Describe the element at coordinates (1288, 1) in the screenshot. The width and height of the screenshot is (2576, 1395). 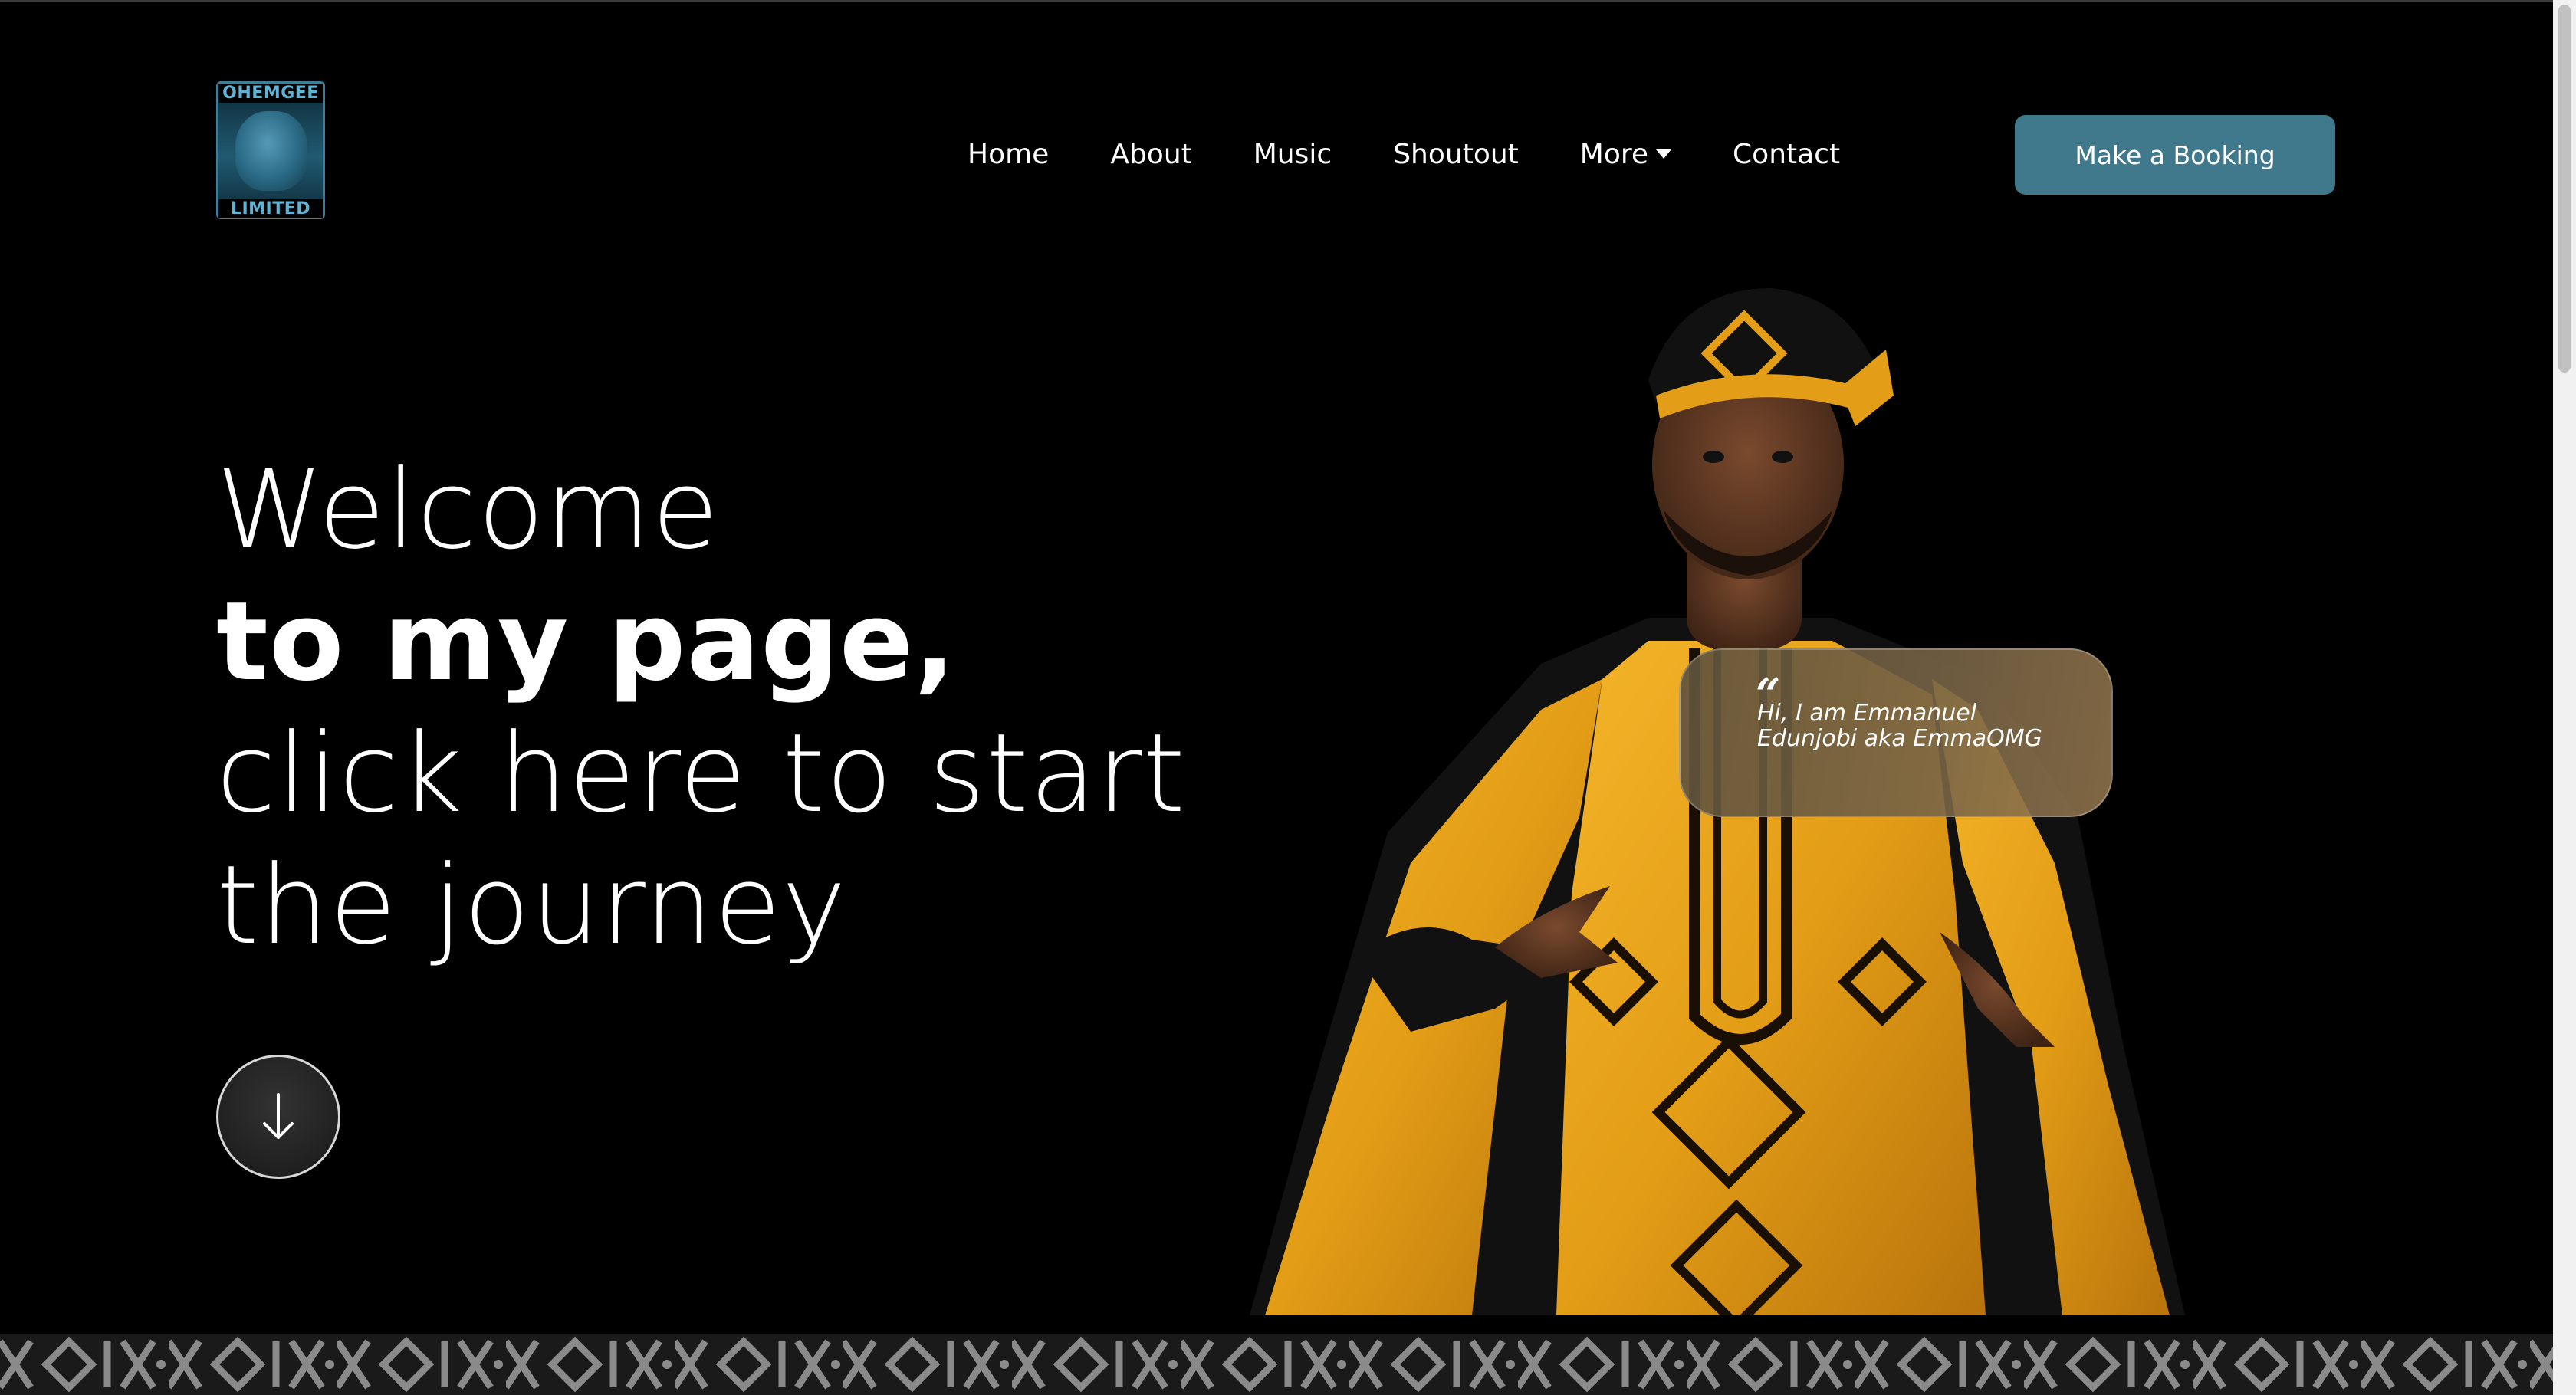
I see `window-top-border` at that location.